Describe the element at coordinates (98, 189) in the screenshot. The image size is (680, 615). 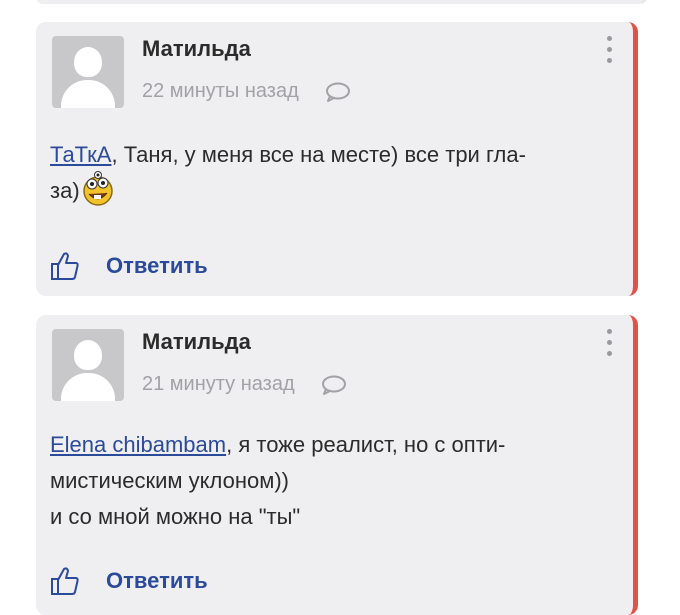
I see `smiley-emoji-icon` at that location.